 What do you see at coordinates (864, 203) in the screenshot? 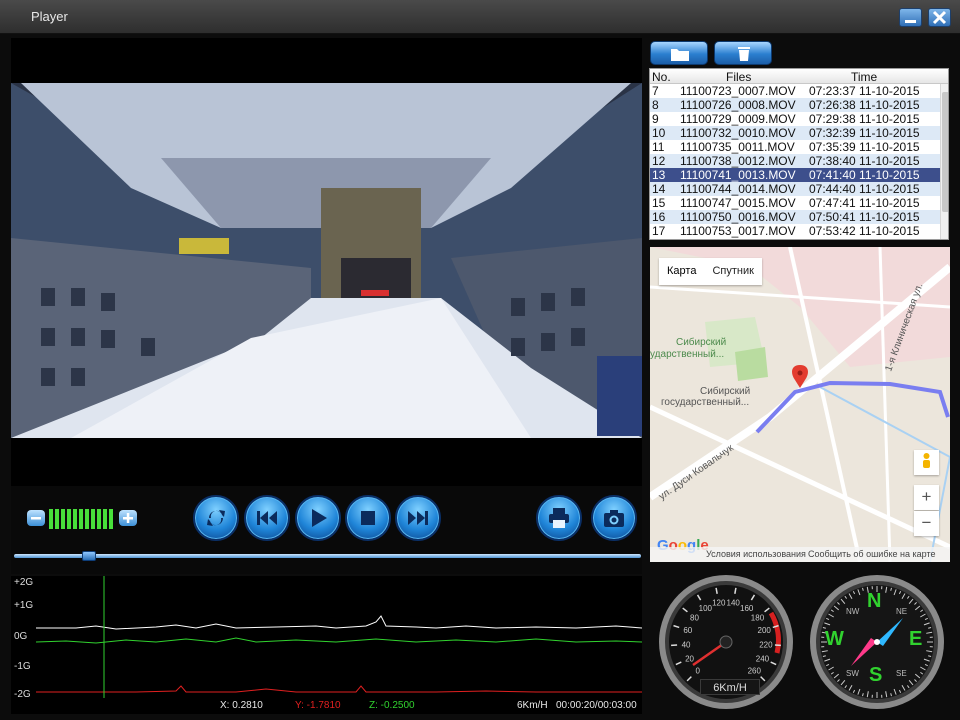
I see `file-row-time: 07:47:41 11-10-2015` at bounding box center [864, 203].